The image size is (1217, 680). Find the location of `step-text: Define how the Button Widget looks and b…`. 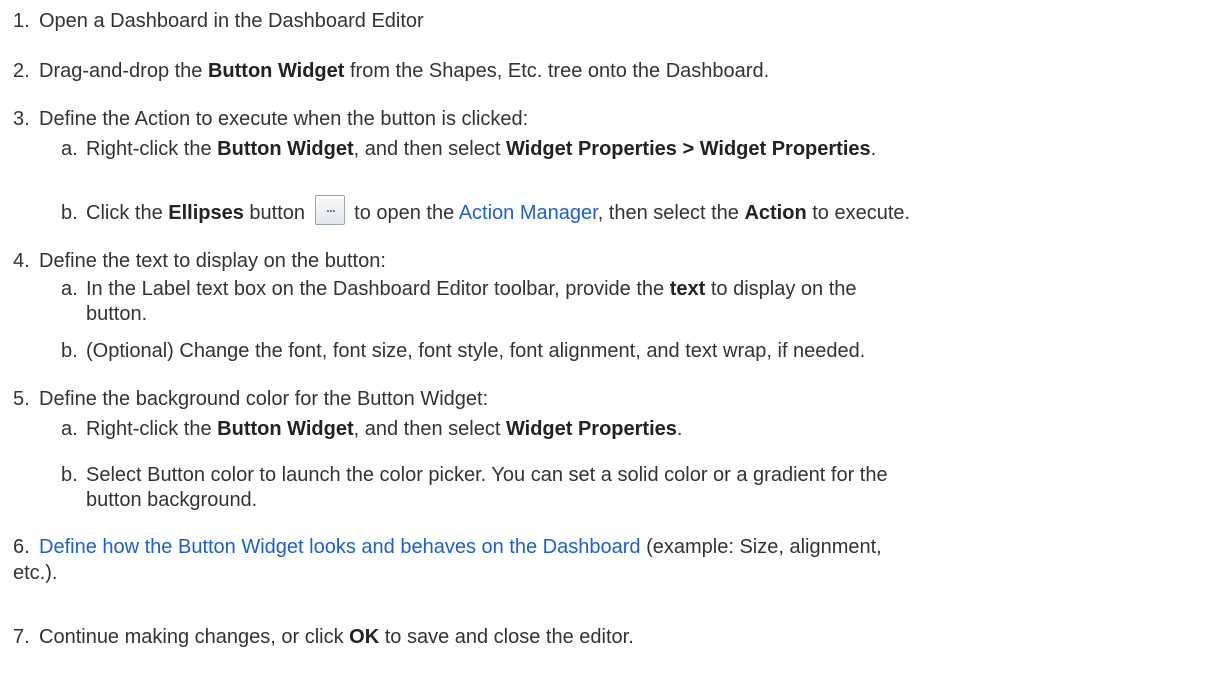

step-text: Define how the Button Widget looks and b… is located at coordinates (460, 547).